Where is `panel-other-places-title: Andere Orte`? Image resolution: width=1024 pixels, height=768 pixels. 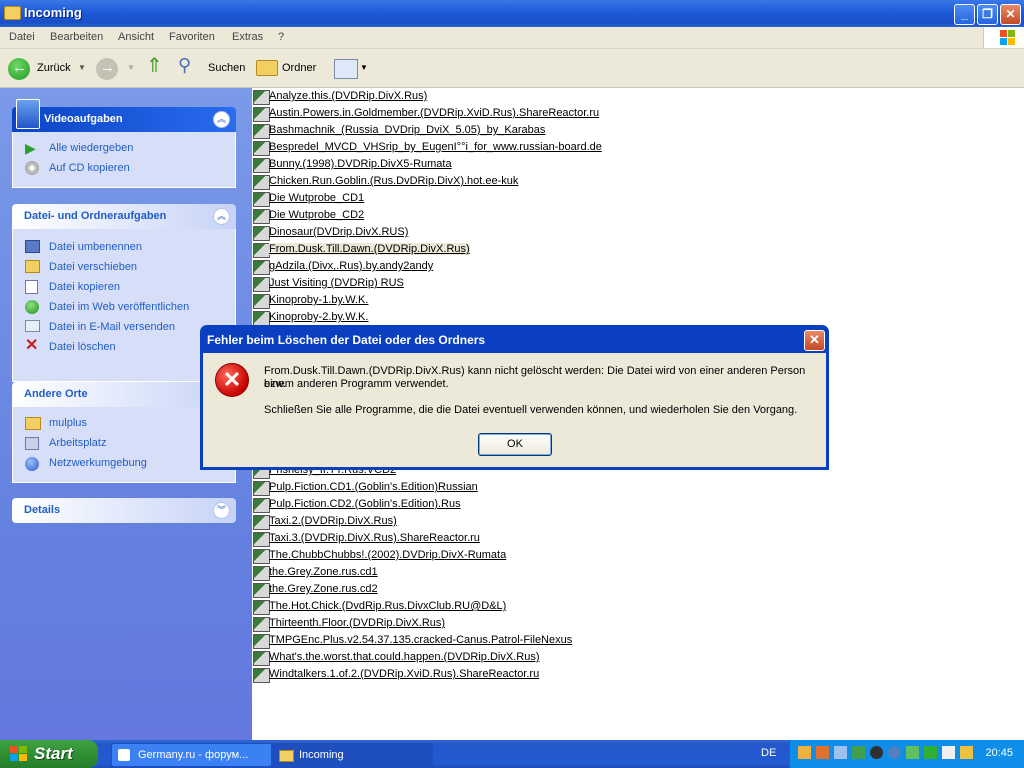
panel-other-places-title: Andere Orte is located at coordinates (56, 394).